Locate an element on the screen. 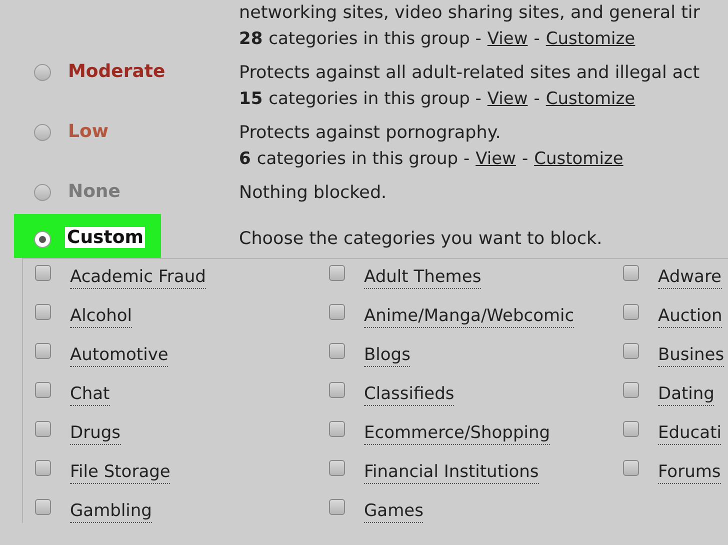  category-label: Gambling is located at coordinates (111, 511).